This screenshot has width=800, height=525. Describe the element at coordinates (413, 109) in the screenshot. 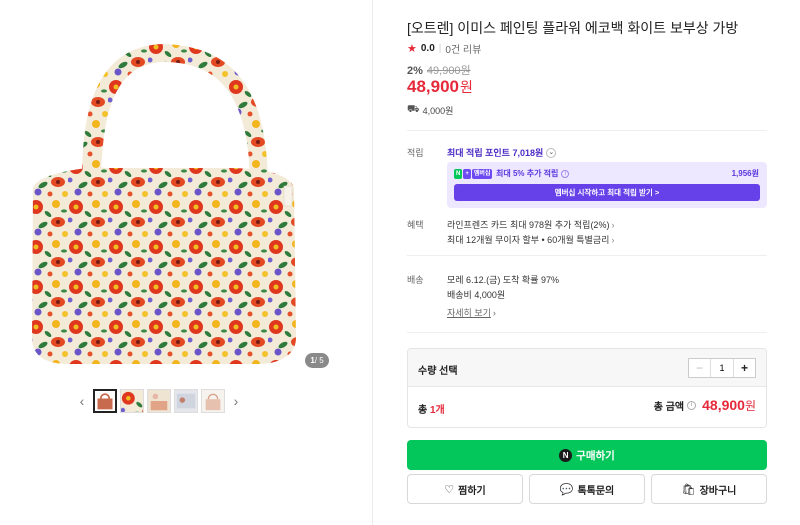

I see `truck-icon: ⛟` at that location.